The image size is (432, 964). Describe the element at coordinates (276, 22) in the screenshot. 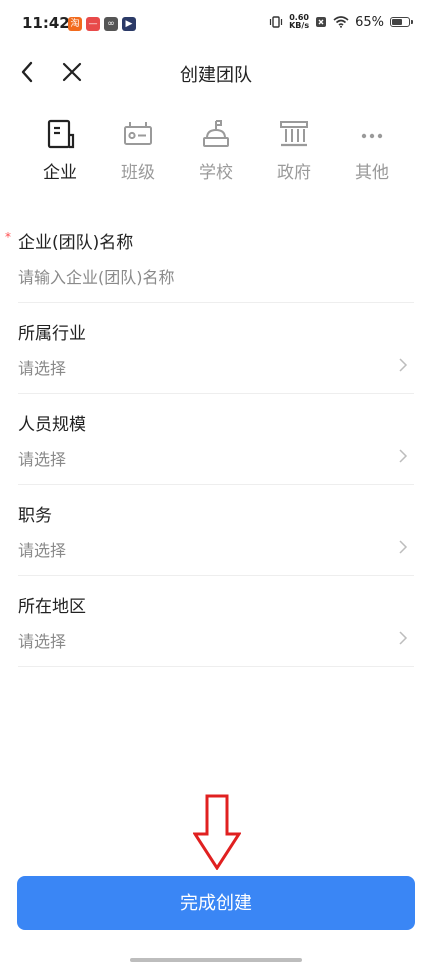

I see `vibrate-icon` at that location.